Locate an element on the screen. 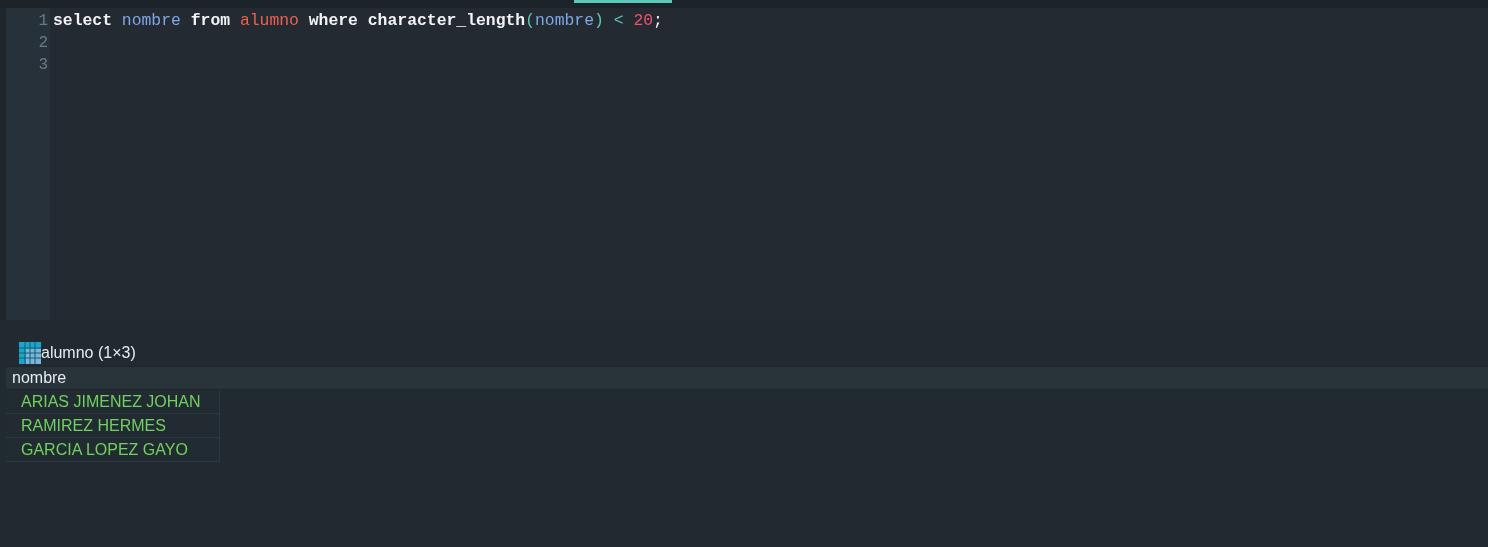  table-cell: ARIAS JIMENEZ JOHAN is located at coordinates (113, 402).